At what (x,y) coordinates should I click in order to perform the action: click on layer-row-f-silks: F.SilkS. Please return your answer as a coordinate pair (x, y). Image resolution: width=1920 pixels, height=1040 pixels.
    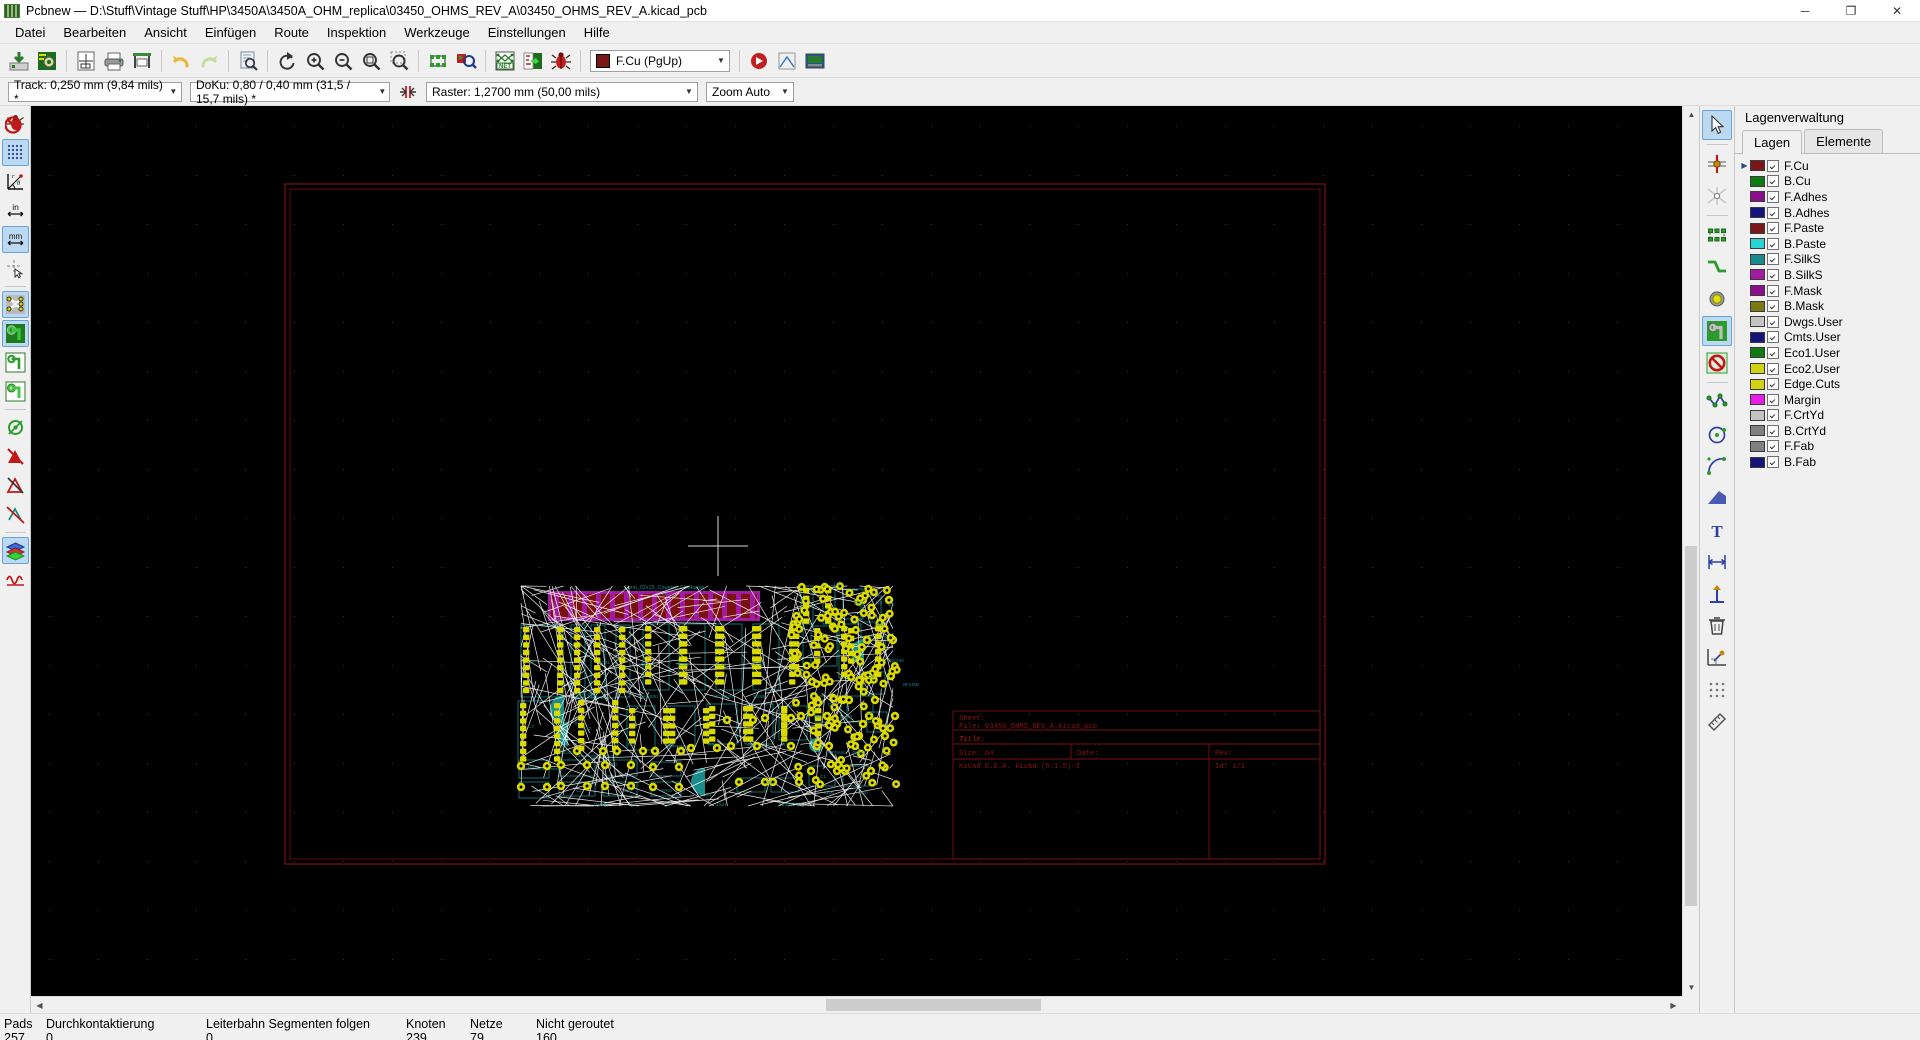
    Looking at the image, I should click on (1827, 260).